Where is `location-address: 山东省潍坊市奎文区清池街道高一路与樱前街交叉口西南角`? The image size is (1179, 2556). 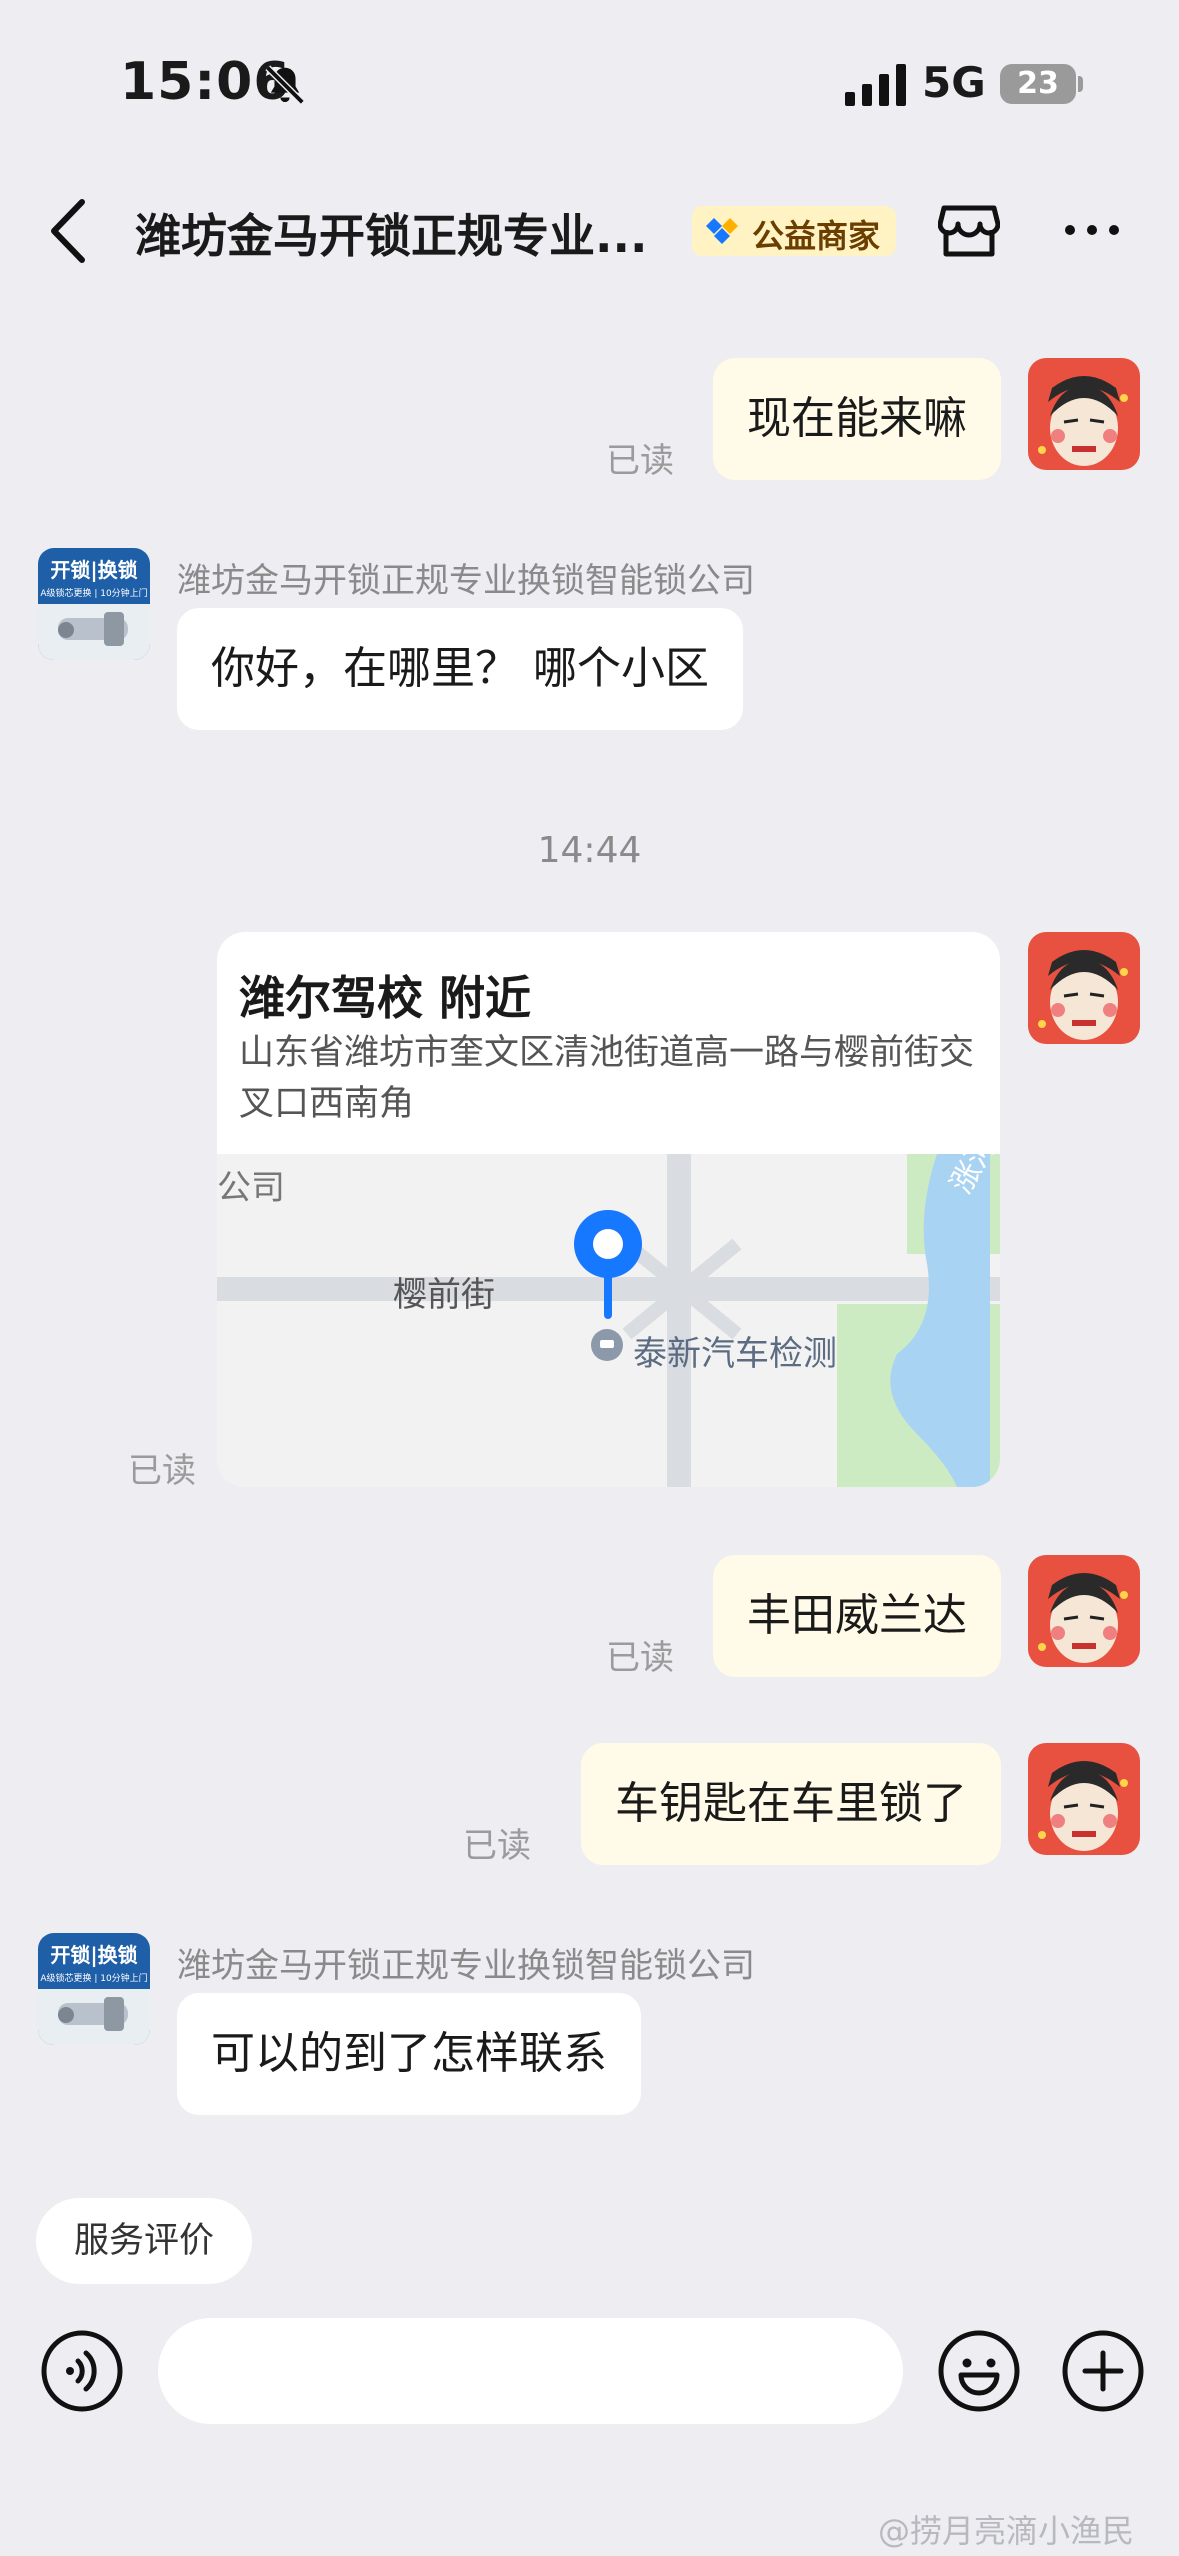 location-address: 山东省潍坊市奎文区清池街道高一路与樱前街交叉口西南角 is located at coordinates (607, 1078).